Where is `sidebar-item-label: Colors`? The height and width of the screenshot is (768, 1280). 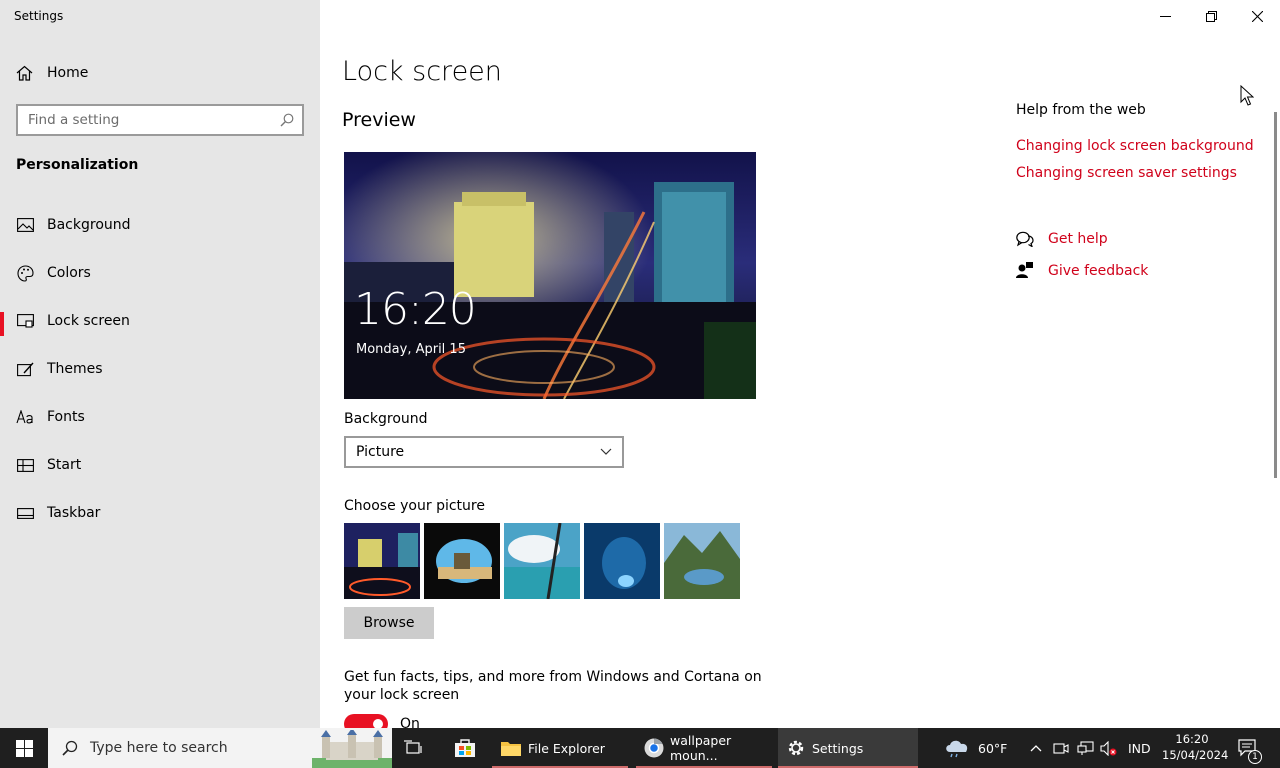 sidebar-item-label: Colors is located at coordinates (69, 273).